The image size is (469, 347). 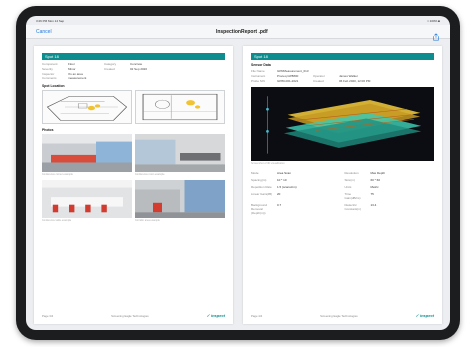 I want to click on field-label: Category, so click(x=110, y=64).